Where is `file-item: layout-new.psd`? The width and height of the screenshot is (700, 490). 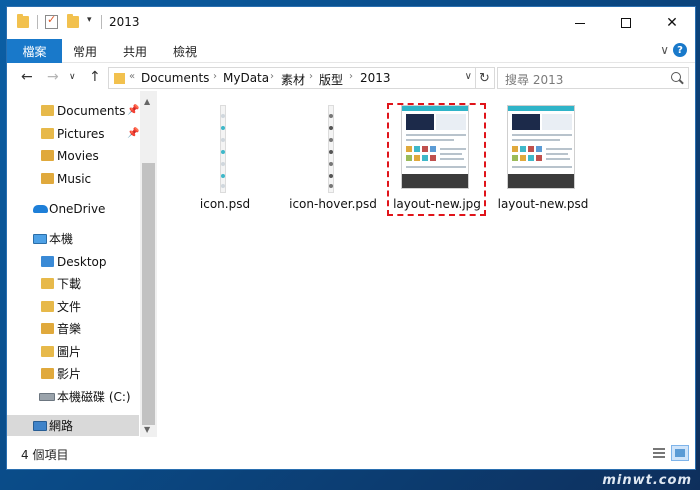
file-item: layout-new.psd is located at coordinates (543, 159).